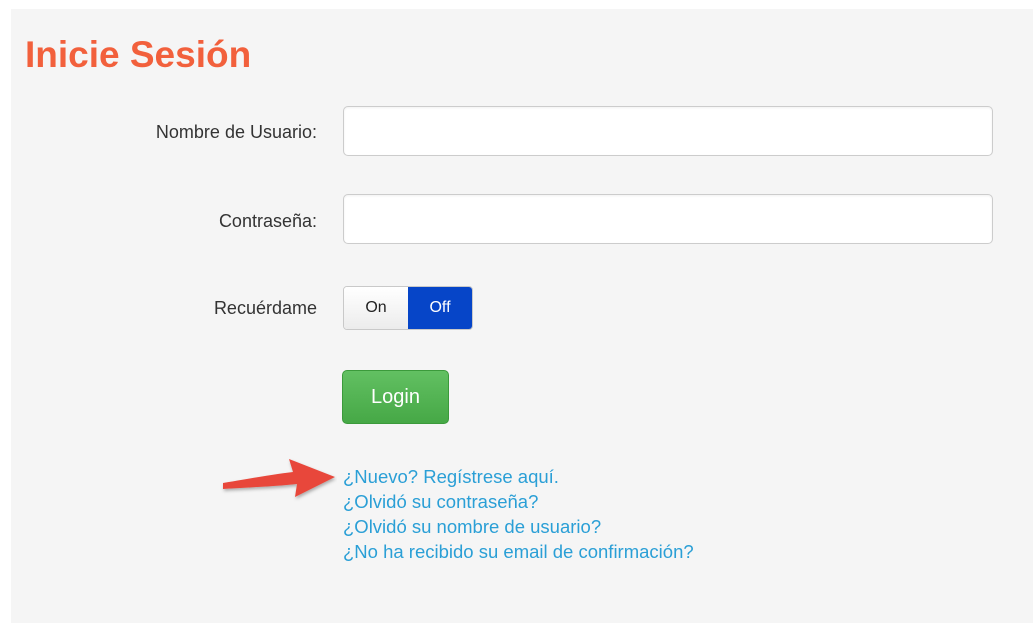 This screenshot has height=623, width=1033. Describe the element at coordinates (395, 397) in the screenshot. I see `login-button: Login` at that location.